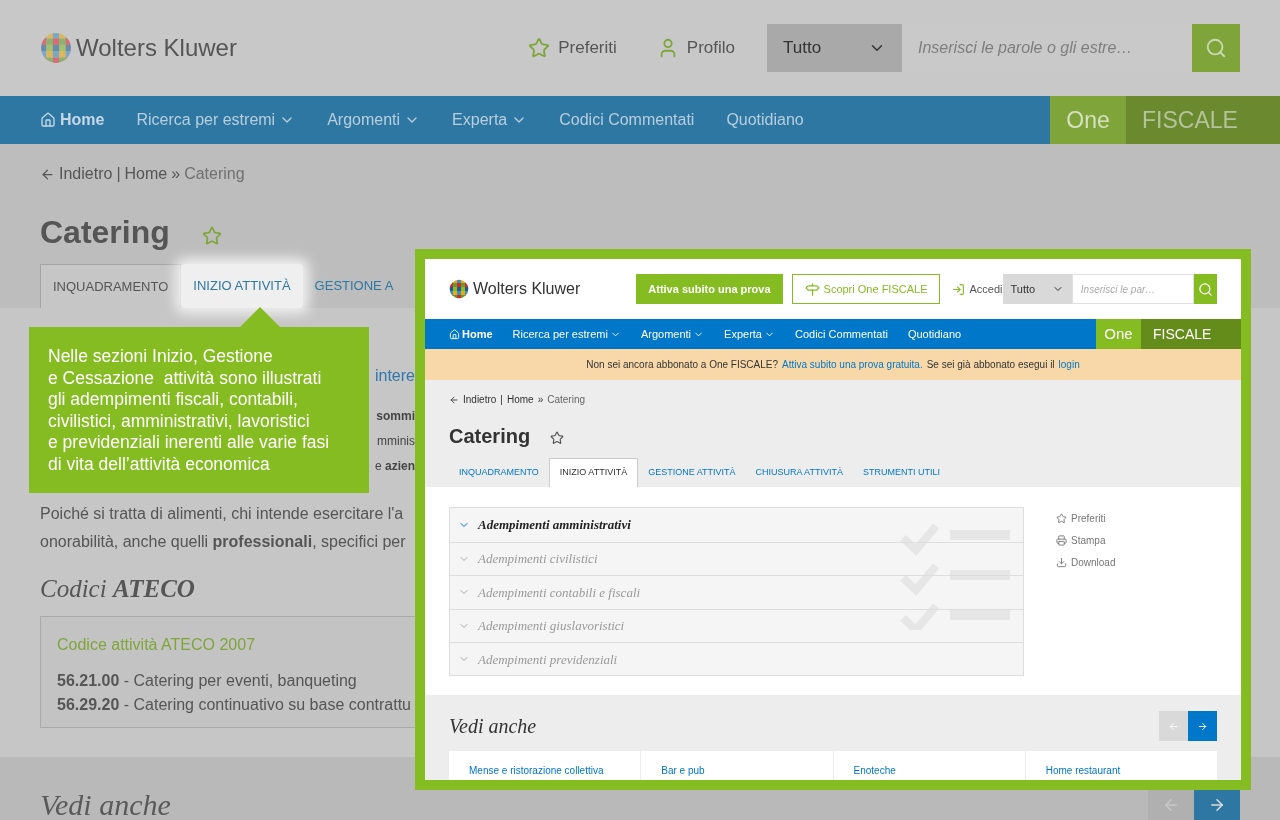 The height and width of the screenshot is (820, 1280). I want to click on related-card: Home restaurant, so click(1121, 765).